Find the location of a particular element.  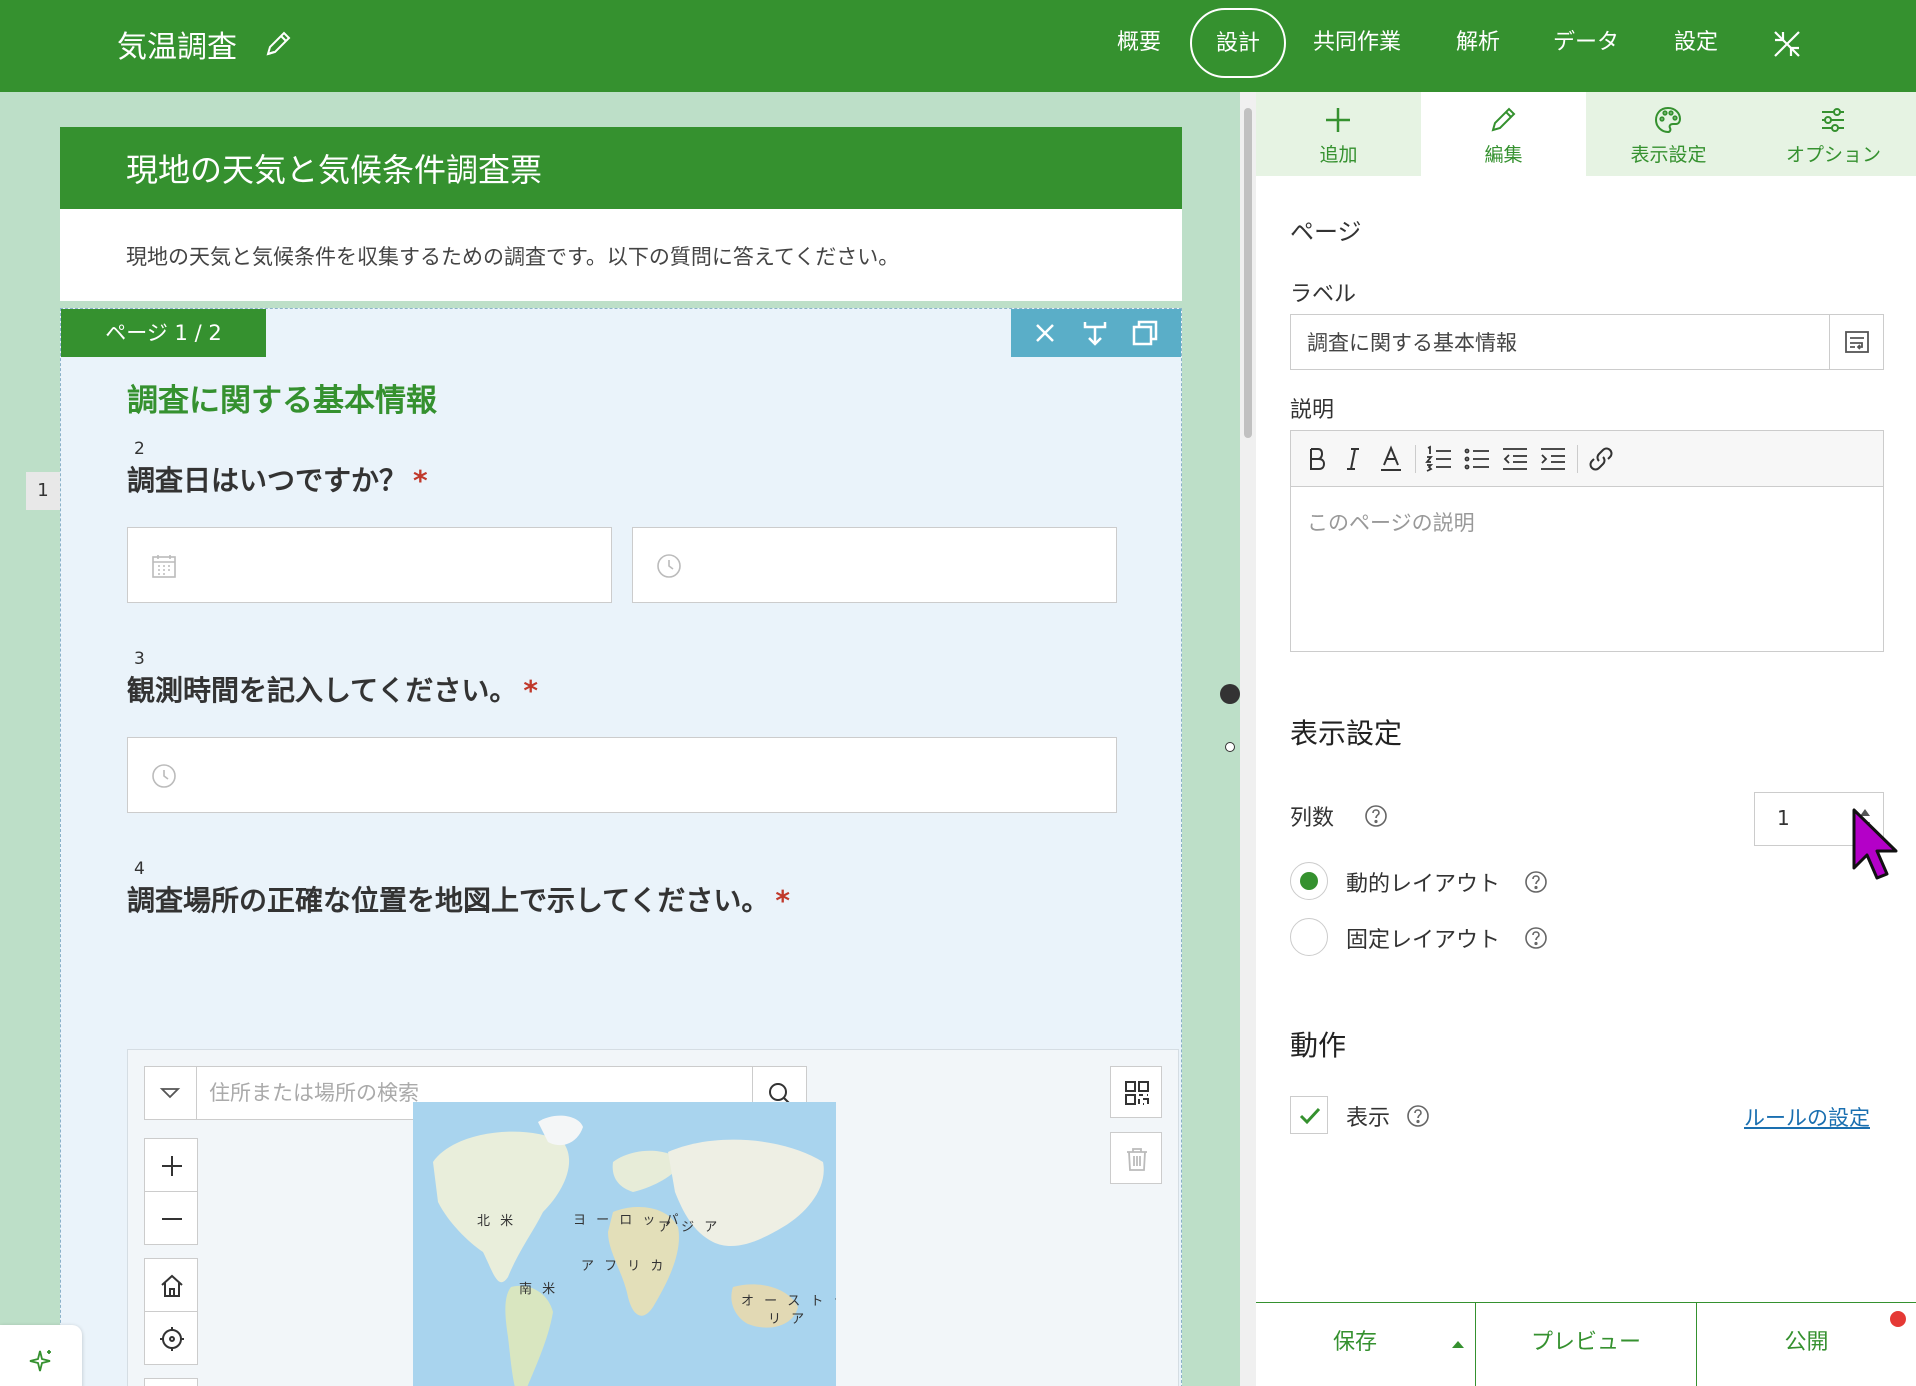

tab-appearance: 表示設定 is located at coordinates (1668, 134).